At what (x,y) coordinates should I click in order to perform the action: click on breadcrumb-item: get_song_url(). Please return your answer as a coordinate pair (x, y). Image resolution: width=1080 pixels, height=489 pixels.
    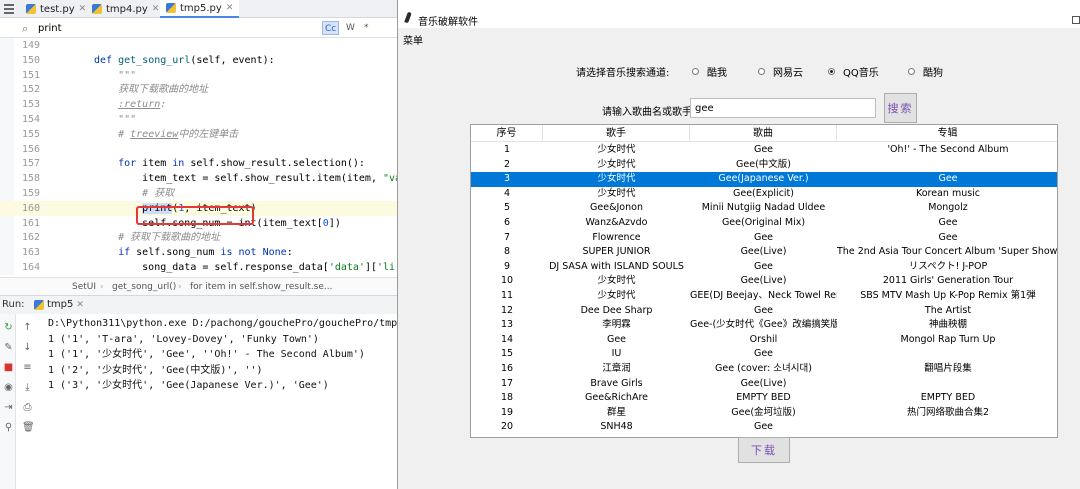
    Looking at the image, I should click on (144, 286).